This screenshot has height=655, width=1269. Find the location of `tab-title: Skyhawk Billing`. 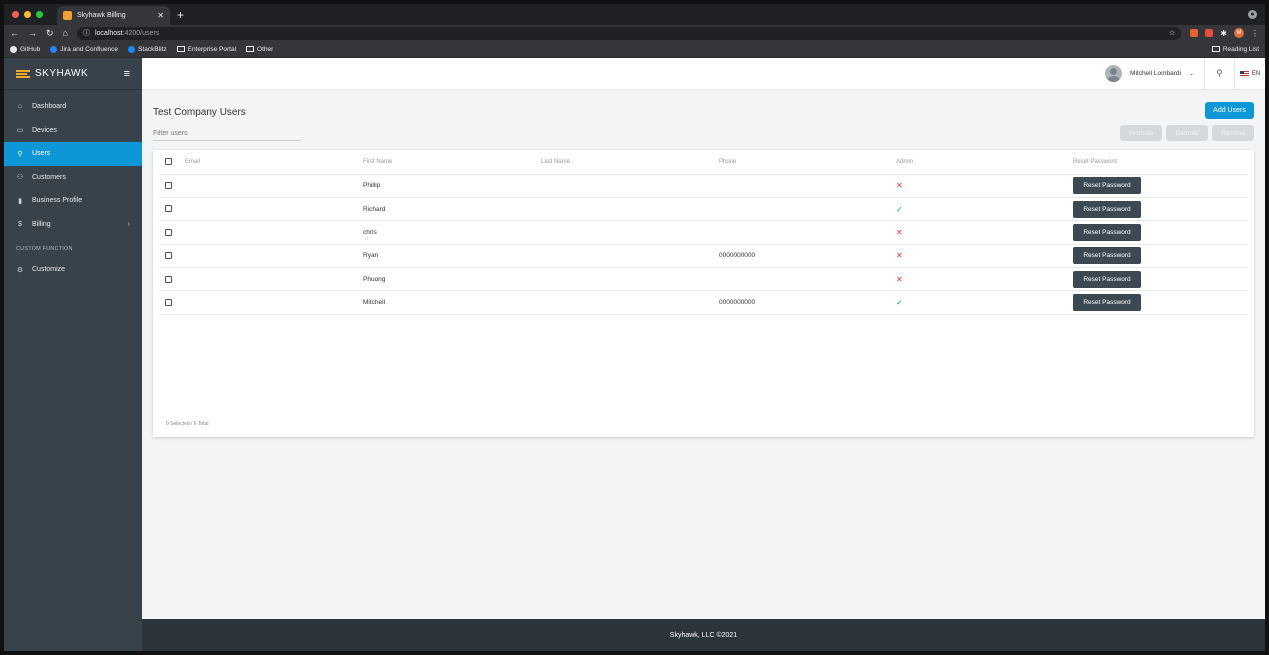

tab-title: Skyhawk Billing is located at coordinates (101, 15).